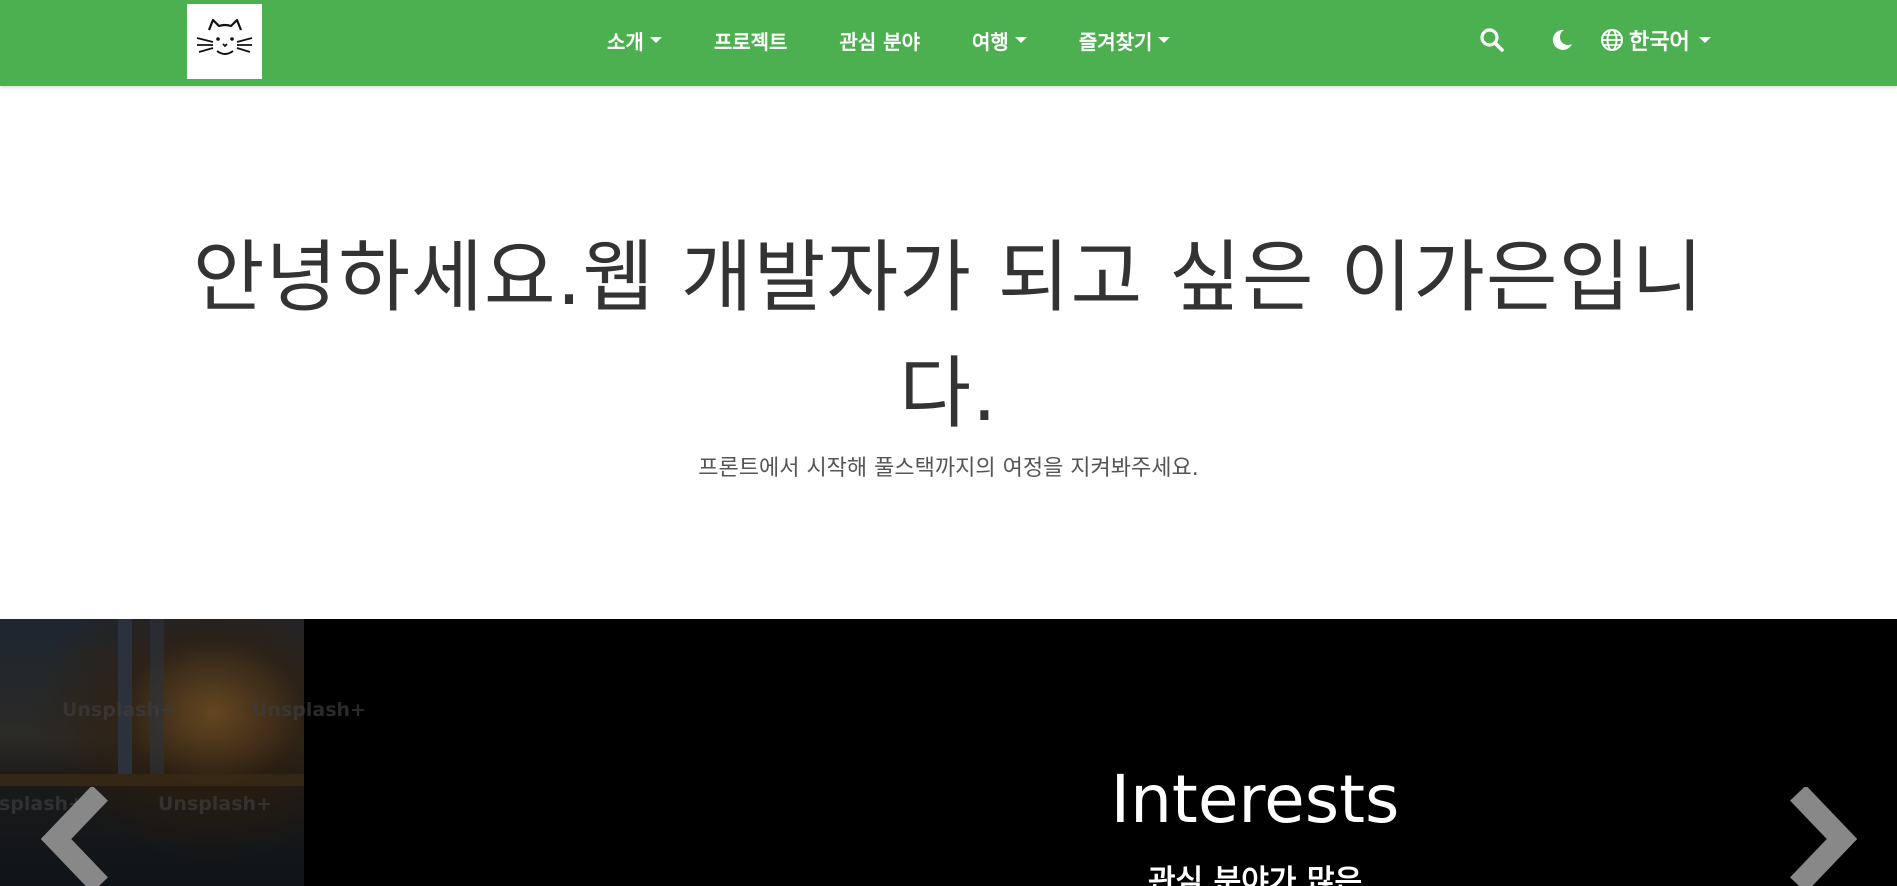 This screenshot has width=1897, height=886. I want to click on chevron-left-icon, so click(74, 836).